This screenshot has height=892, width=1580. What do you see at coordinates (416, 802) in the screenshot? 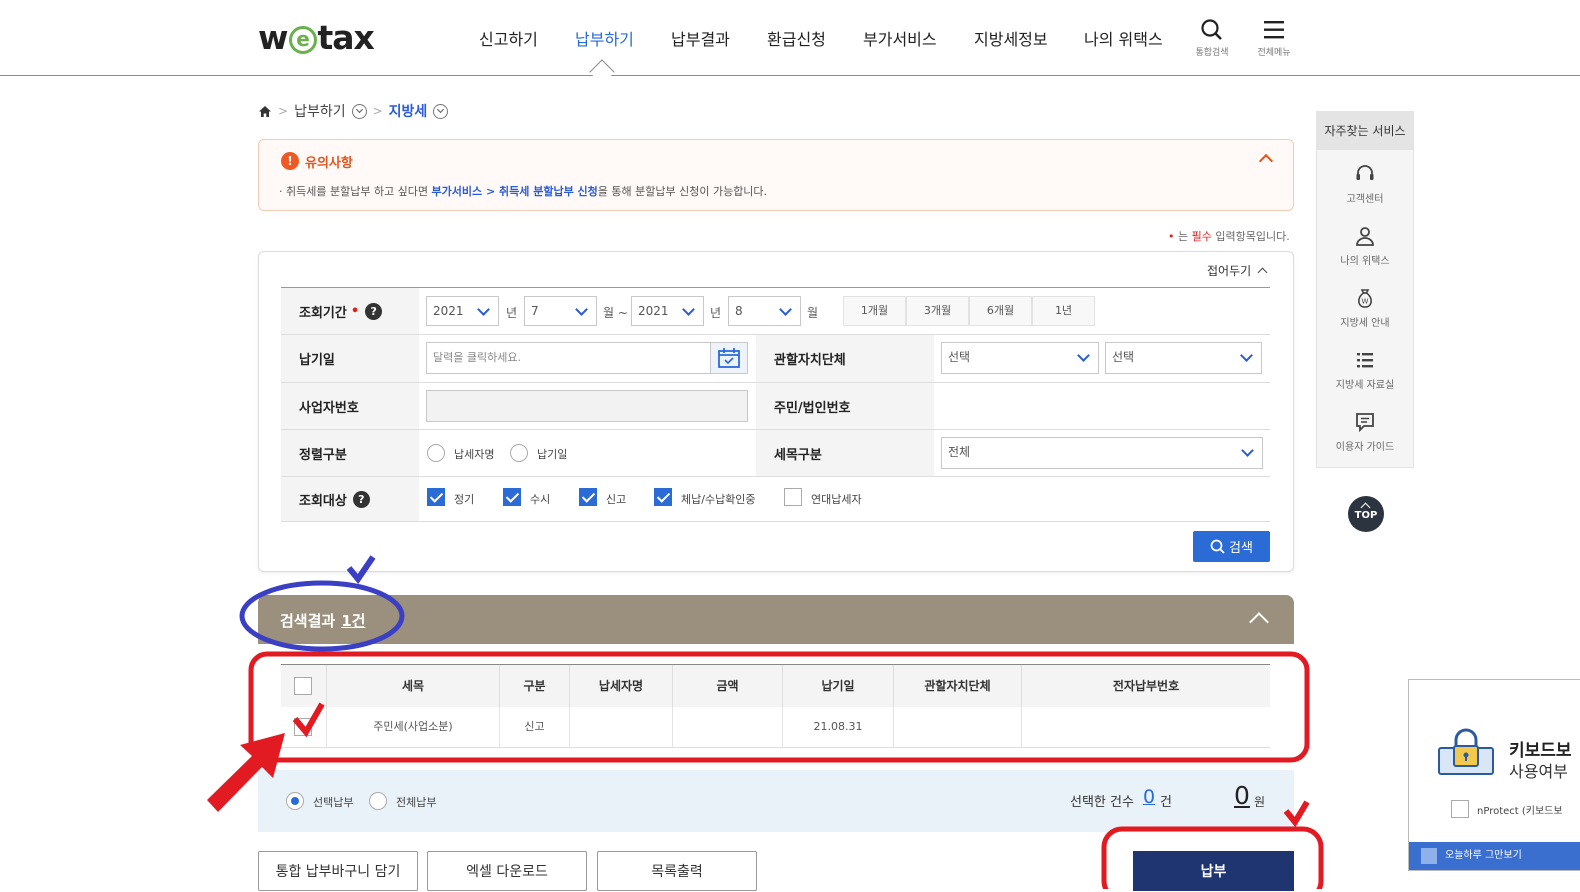
I see `all-pay-label: 전체납부` at bounding box center [416, 802].